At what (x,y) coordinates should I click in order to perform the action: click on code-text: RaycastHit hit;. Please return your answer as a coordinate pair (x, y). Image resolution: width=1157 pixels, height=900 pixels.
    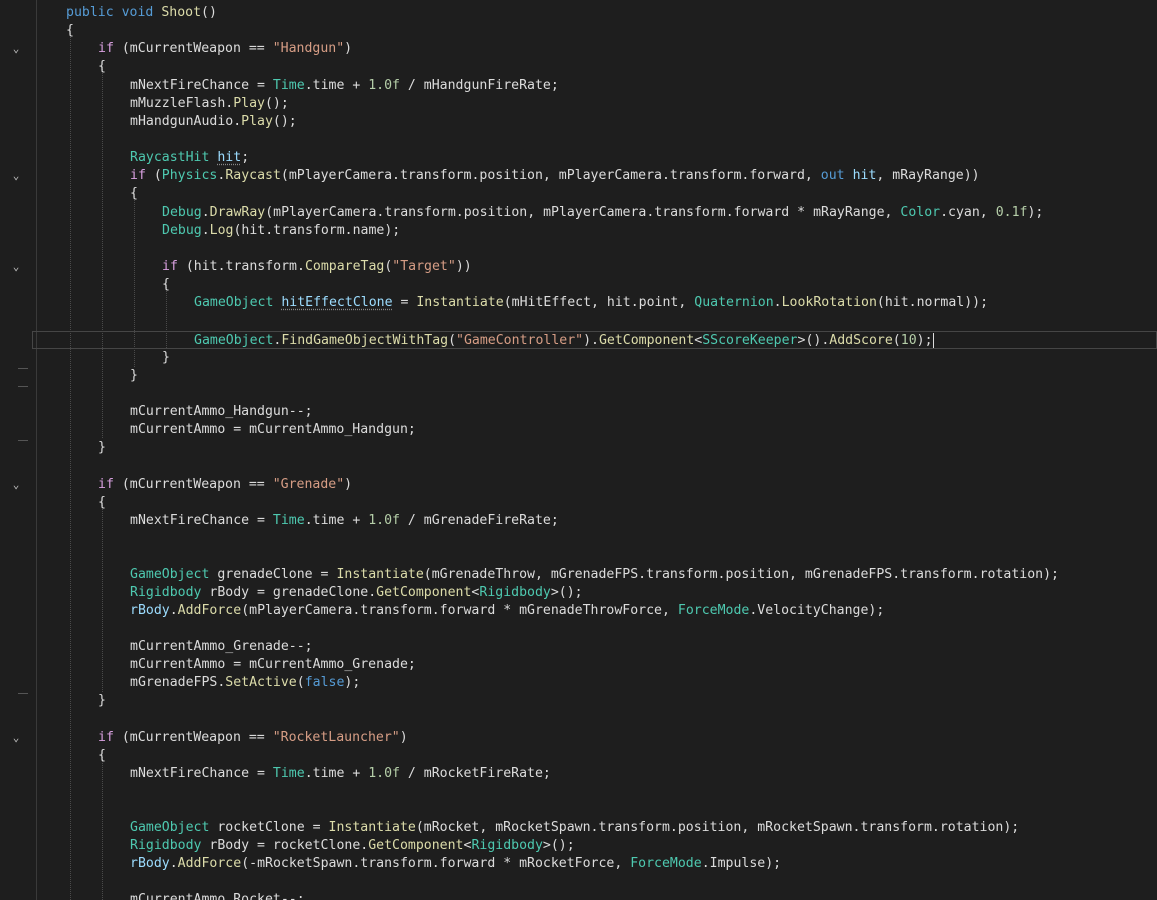
    Looking at the image, I should click on (189, 158).